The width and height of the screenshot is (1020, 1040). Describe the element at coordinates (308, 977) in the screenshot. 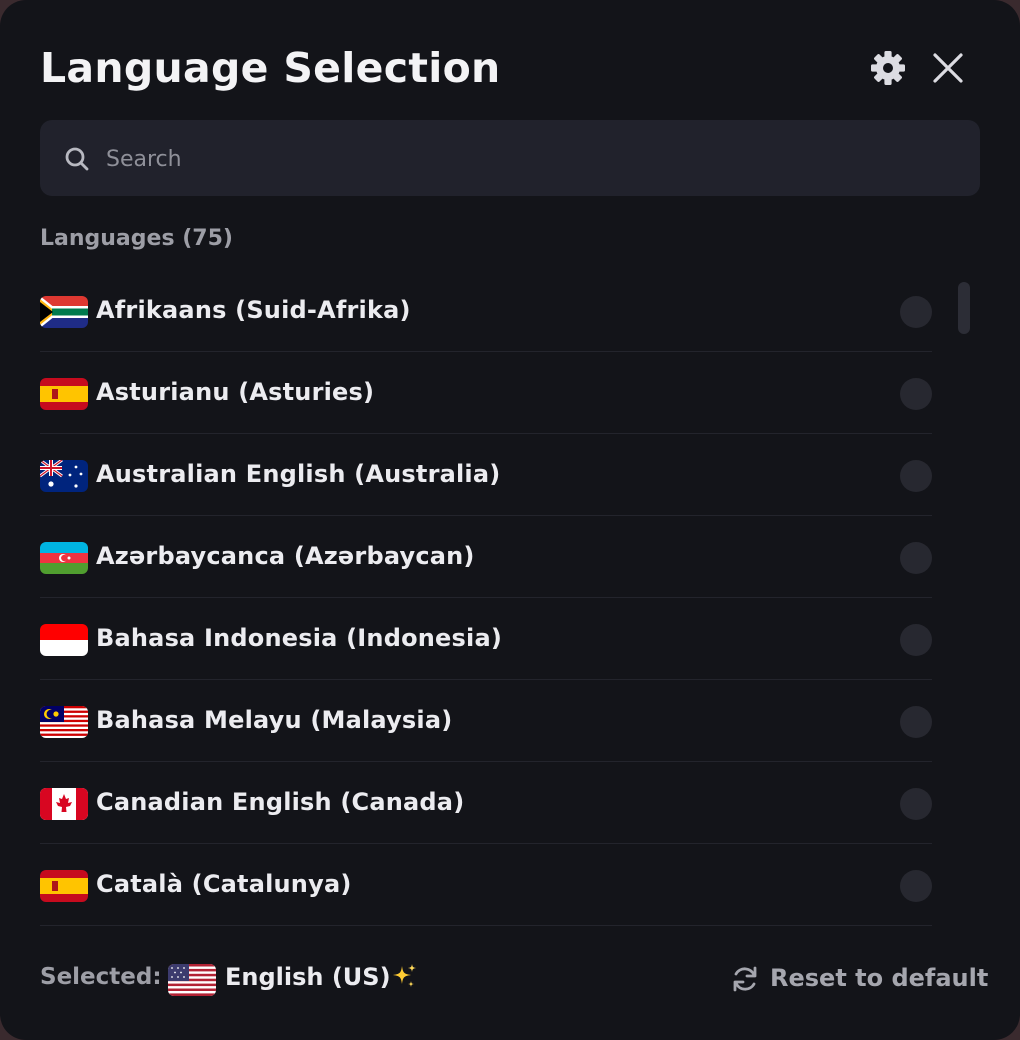

I see `selected-language: English (US)` at that location.